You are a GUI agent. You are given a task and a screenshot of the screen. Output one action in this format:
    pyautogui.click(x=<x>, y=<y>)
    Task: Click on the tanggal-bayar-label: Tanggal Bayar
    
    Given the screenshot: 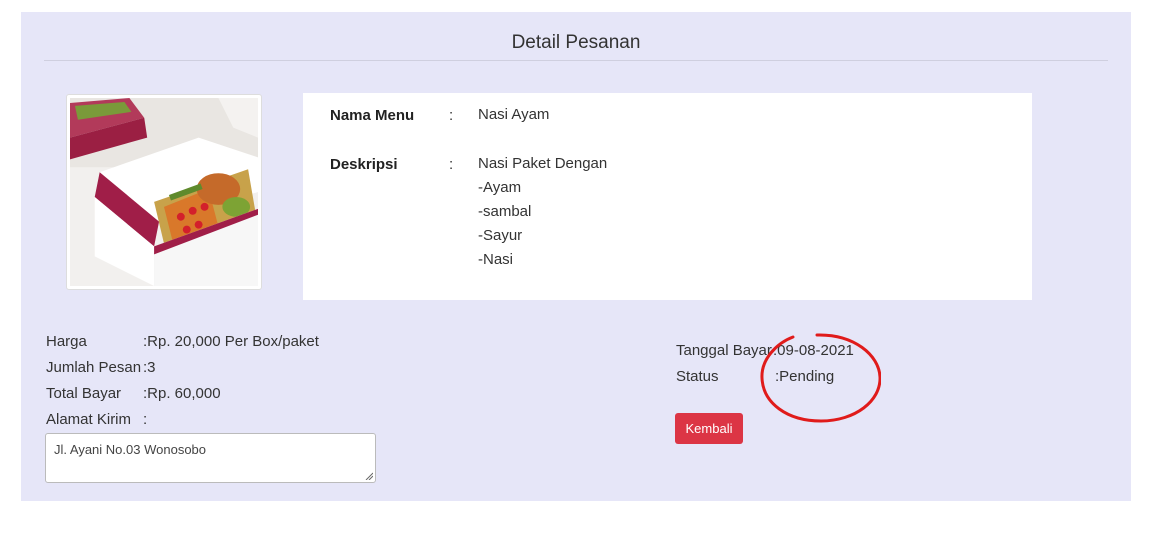 What is the action you would take?
    pyautogui.click(x=724, y=350)
    